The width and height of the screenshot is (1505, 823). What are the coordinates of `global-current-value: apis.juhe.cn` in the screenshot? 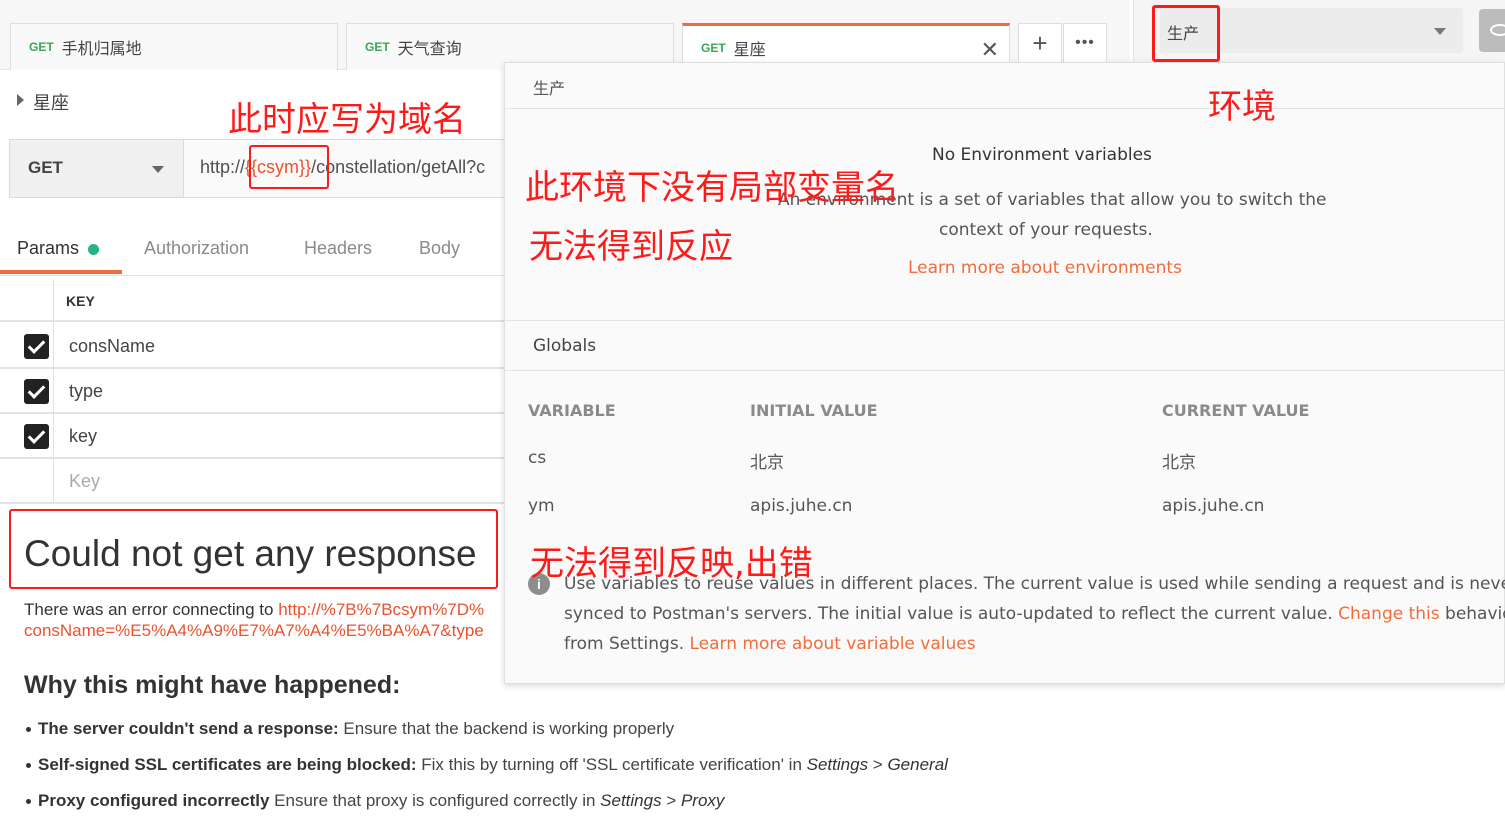 It's located at (1213, 506).